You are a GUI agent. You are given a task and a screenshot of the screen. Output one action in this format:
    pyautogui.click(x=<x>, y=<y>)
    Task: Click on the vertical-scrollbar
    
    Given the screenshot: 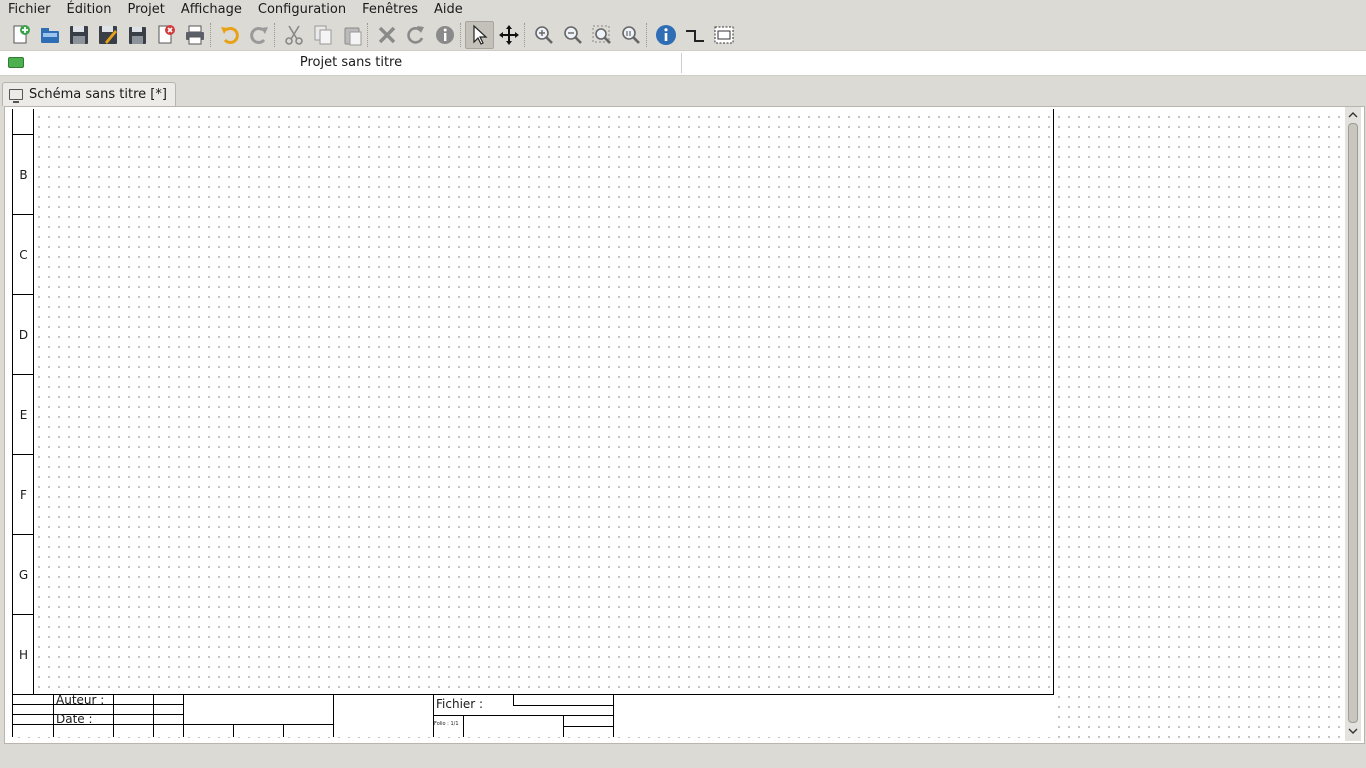 What is the action you would take?
    pyautogui.click(x=1353, y=424)
    